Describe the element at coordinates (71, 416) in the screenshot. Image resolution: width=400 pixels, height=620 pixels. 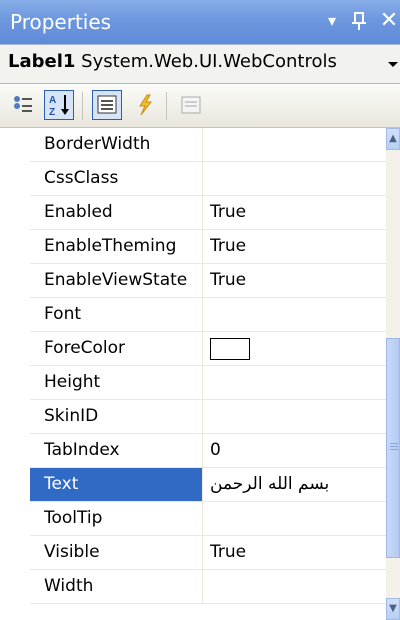
I see `property-name: SkinID` at that location.